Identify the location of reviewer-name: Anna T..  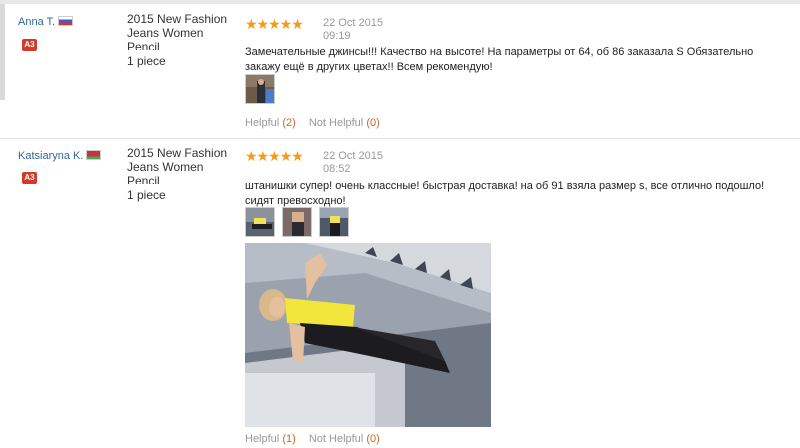
(46, 22).